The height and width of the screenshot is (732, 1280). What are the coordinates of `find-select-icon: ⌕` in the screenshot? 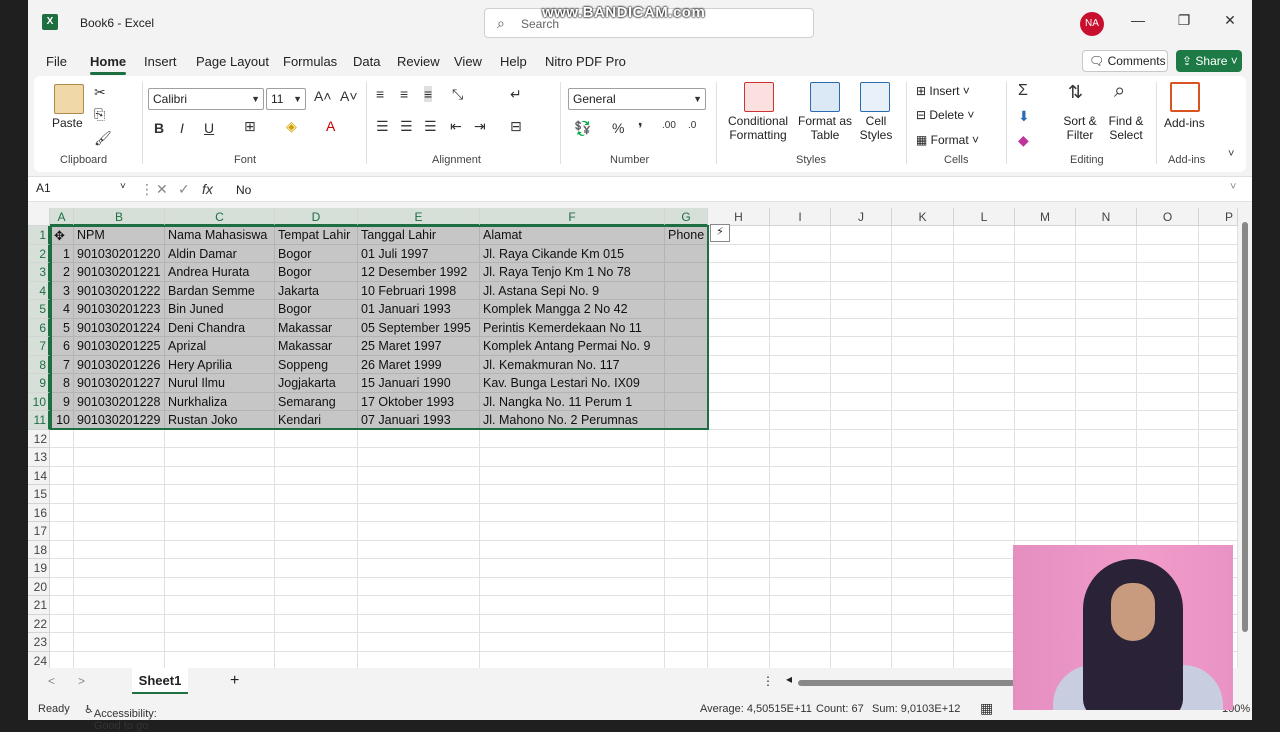 It's located at (1119, 91).